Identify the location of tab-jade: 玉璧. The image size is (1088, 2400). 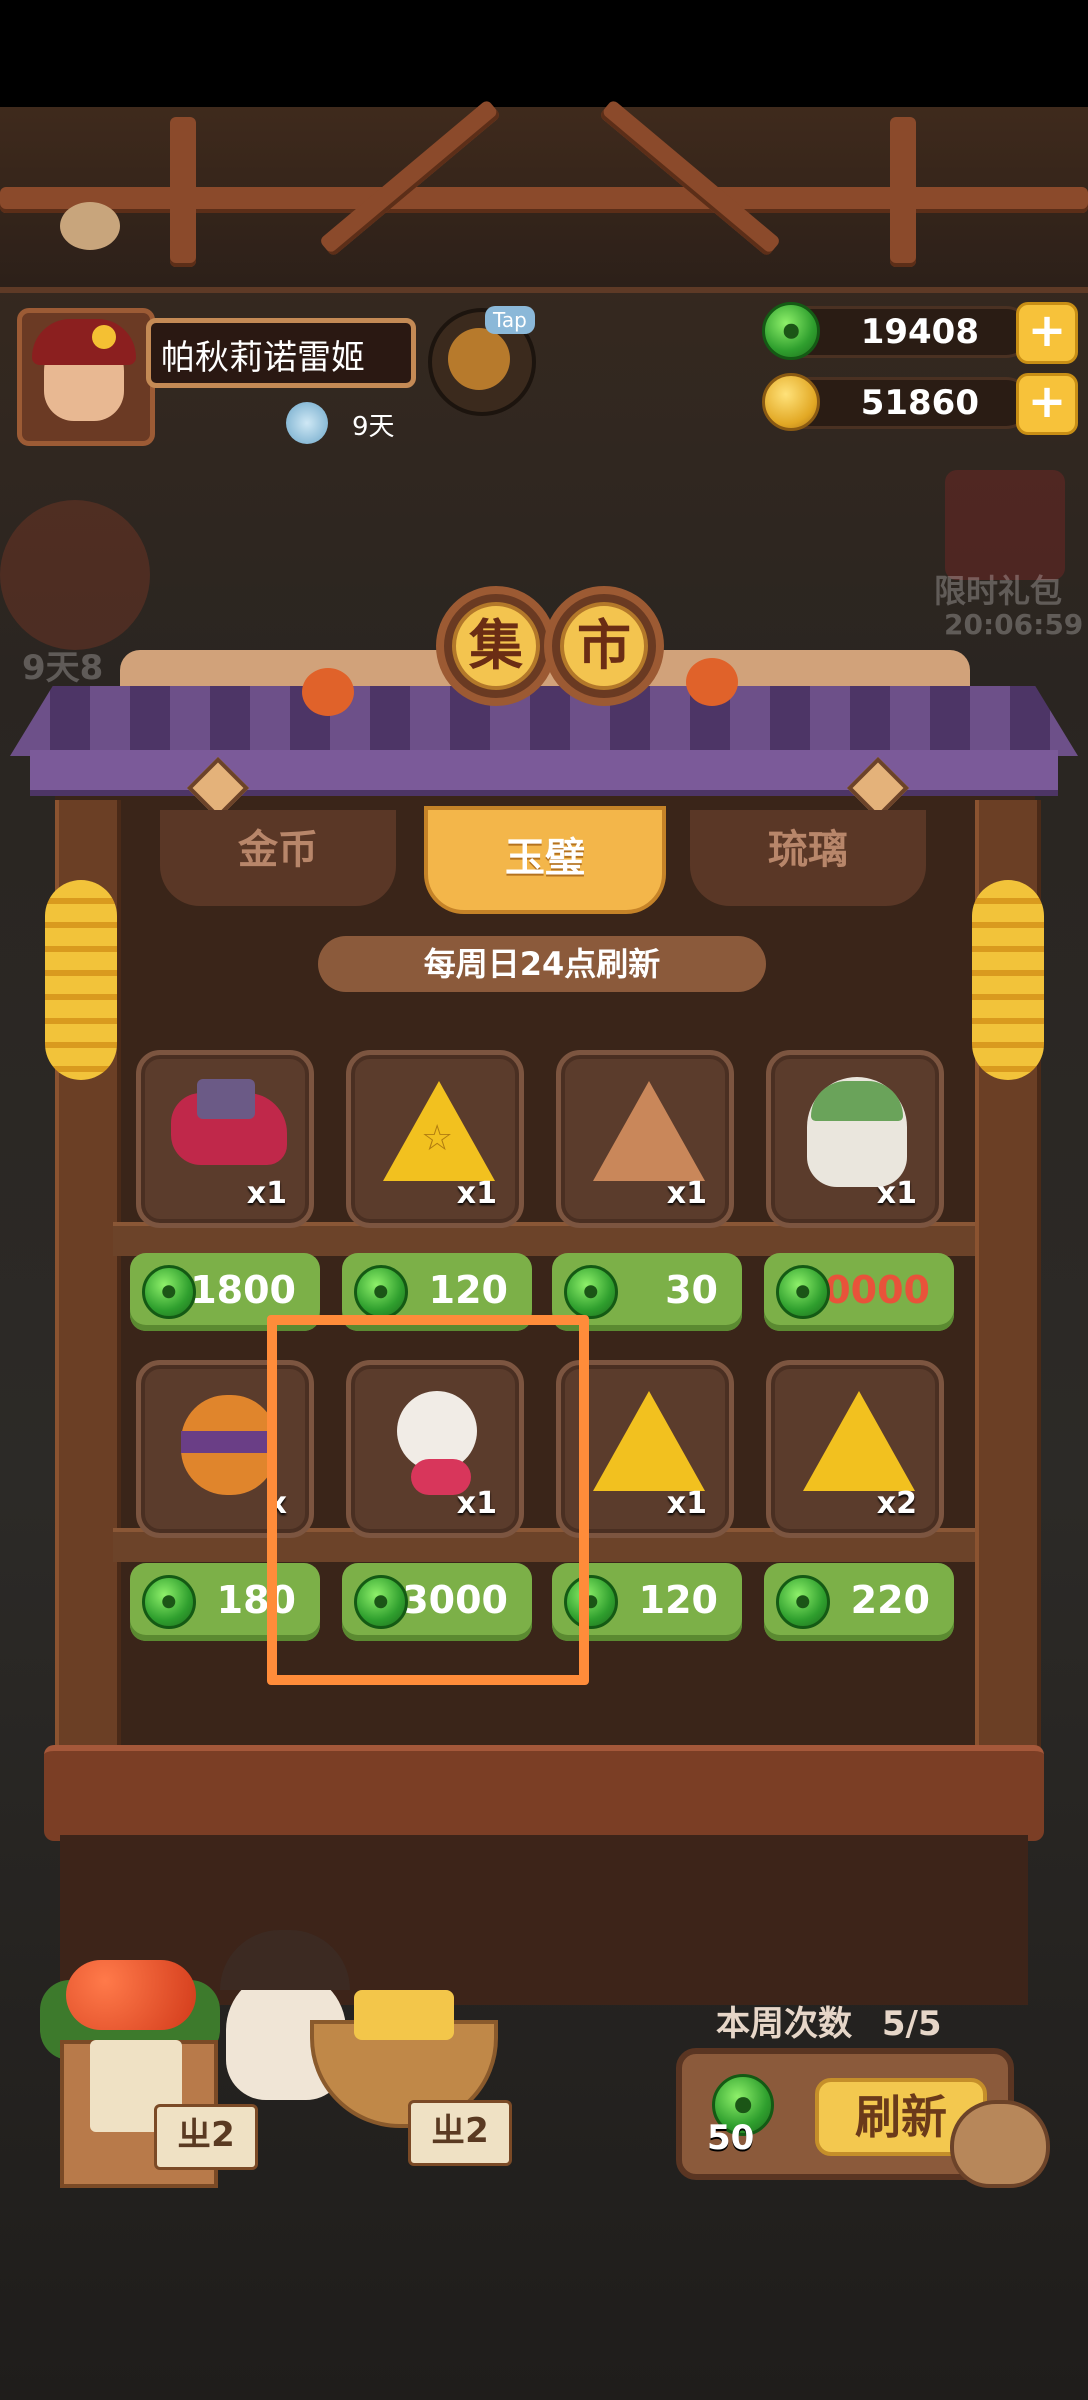
(545, 860).